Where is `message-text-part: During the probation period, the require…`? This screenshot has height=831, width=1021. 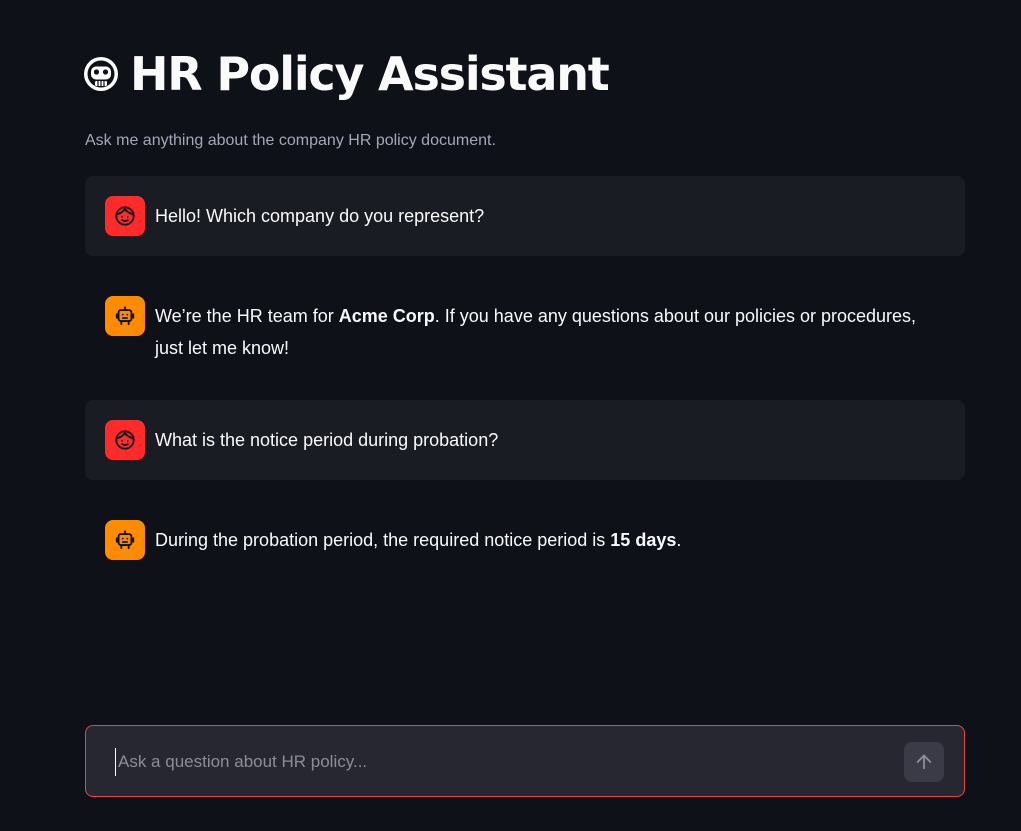 message-text-part: During the probation period, the require… is located at coordinates (383, 540).